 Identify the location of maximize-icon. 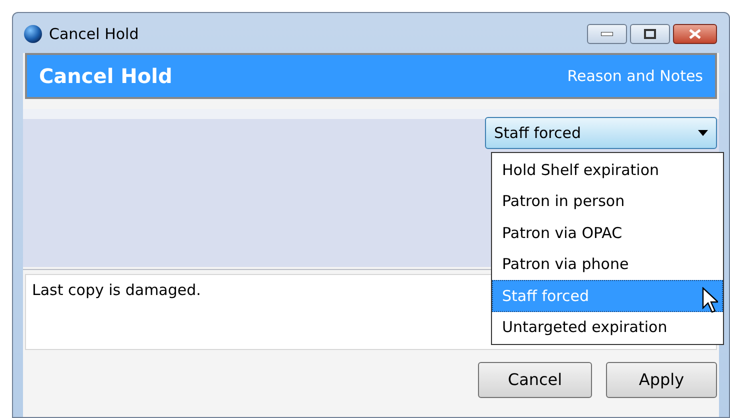
(650, 34).